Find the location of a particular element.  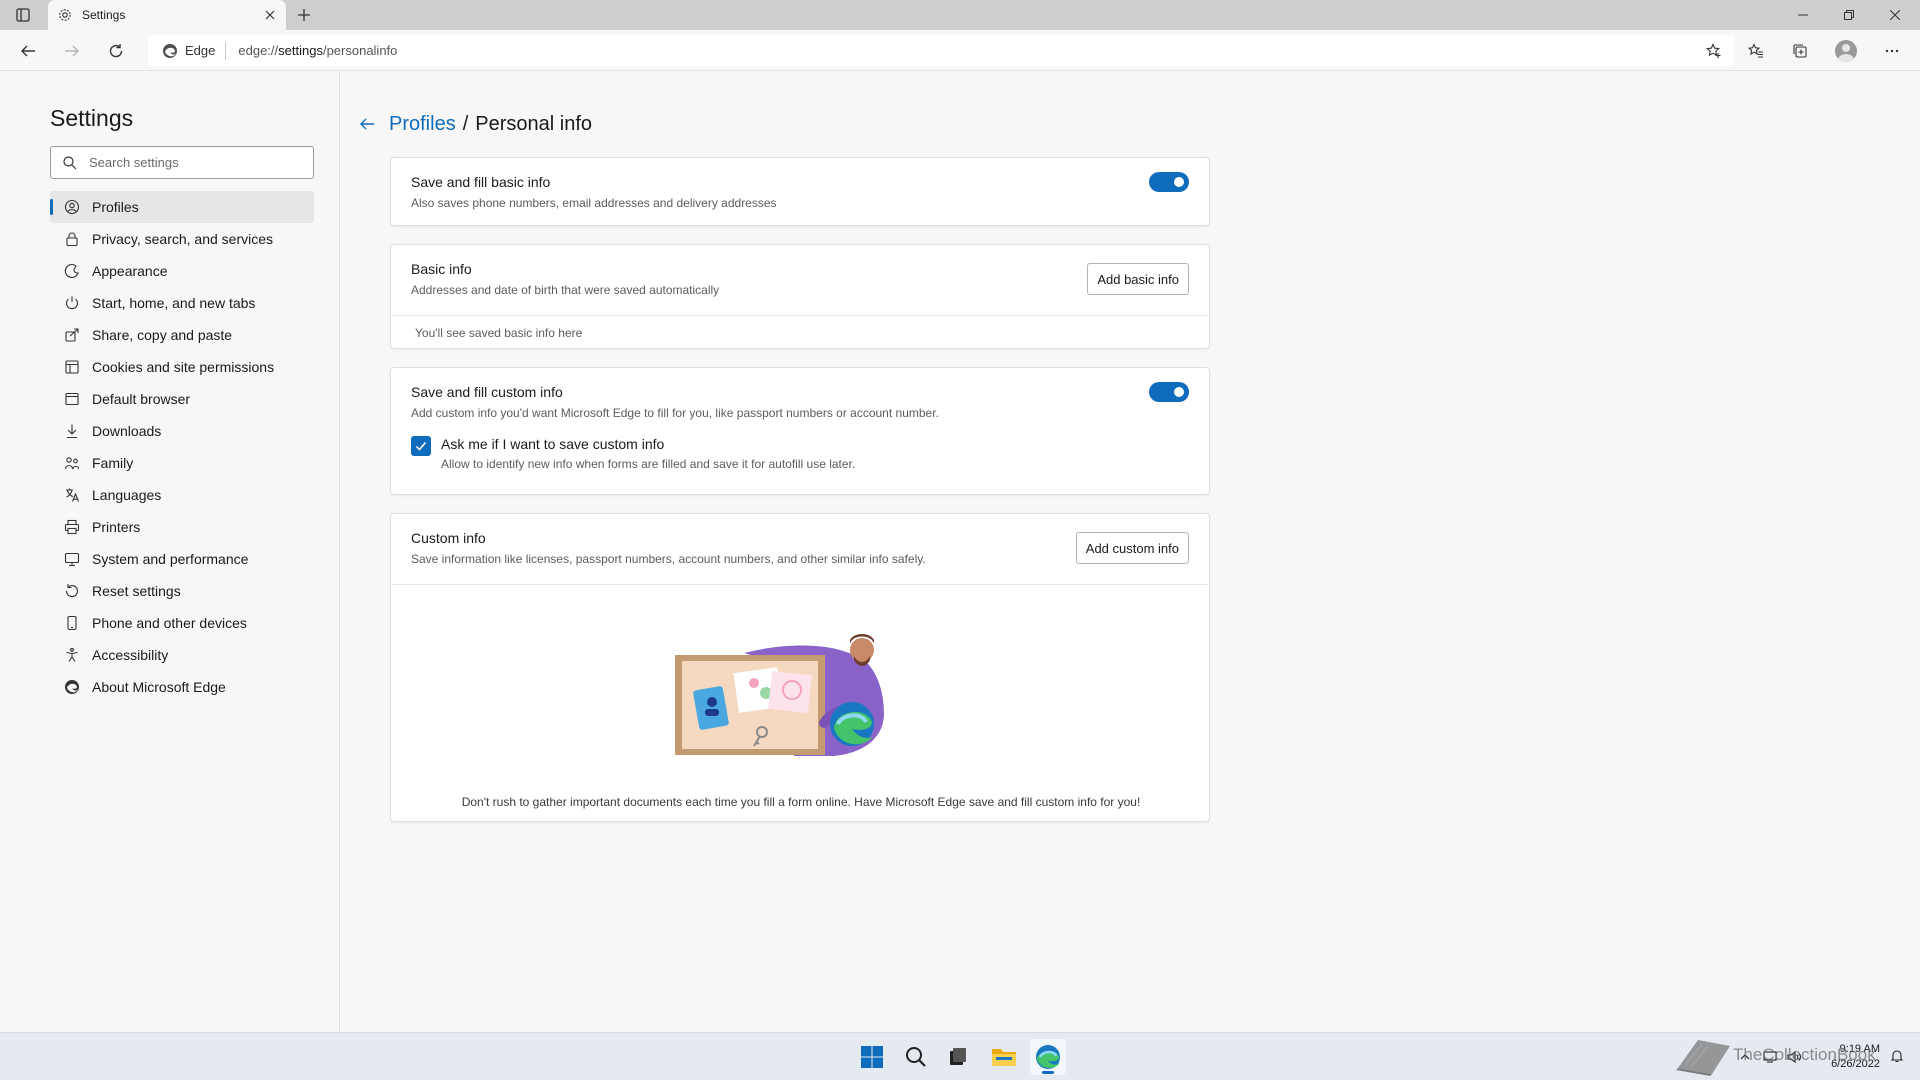

sidebar-item-cookies: Cookies and site permissions is located at coordinates (182, 367).